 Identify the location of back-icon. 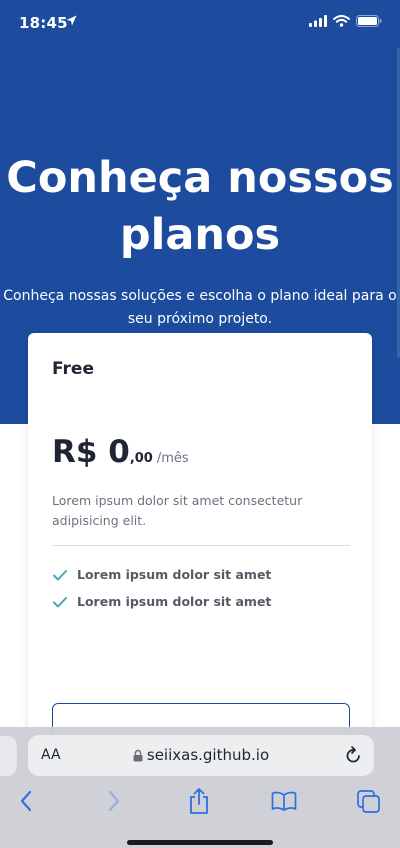
(26, 801).